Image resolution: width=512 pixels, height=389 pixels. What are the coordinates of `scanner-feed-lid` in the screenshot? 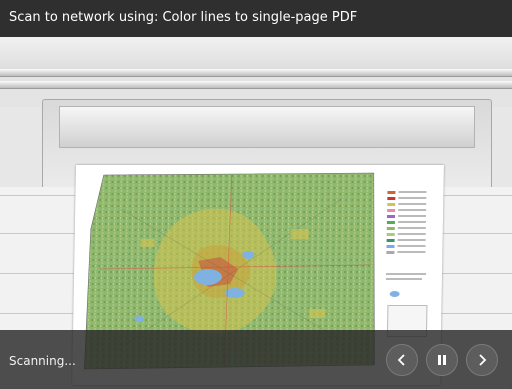 It's located at (267, 127).